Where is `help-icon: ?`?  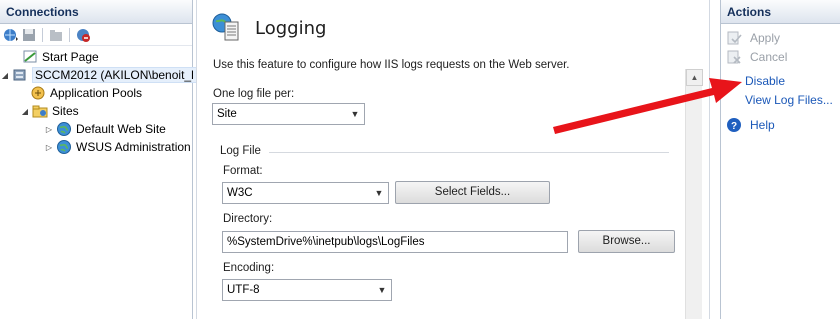
help-icon: ? is located at coordinates (734, 125).